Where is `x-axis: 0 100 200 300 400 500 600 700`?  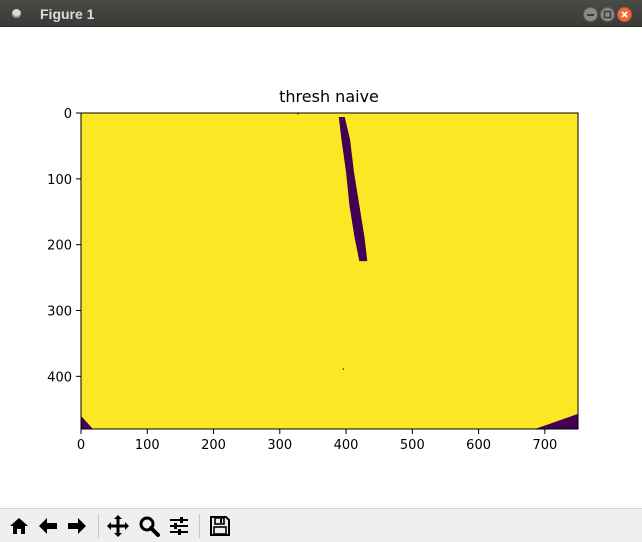
x-axis: 0 100 200 300 400 500 600 700 is located at coordinates (317, 441).